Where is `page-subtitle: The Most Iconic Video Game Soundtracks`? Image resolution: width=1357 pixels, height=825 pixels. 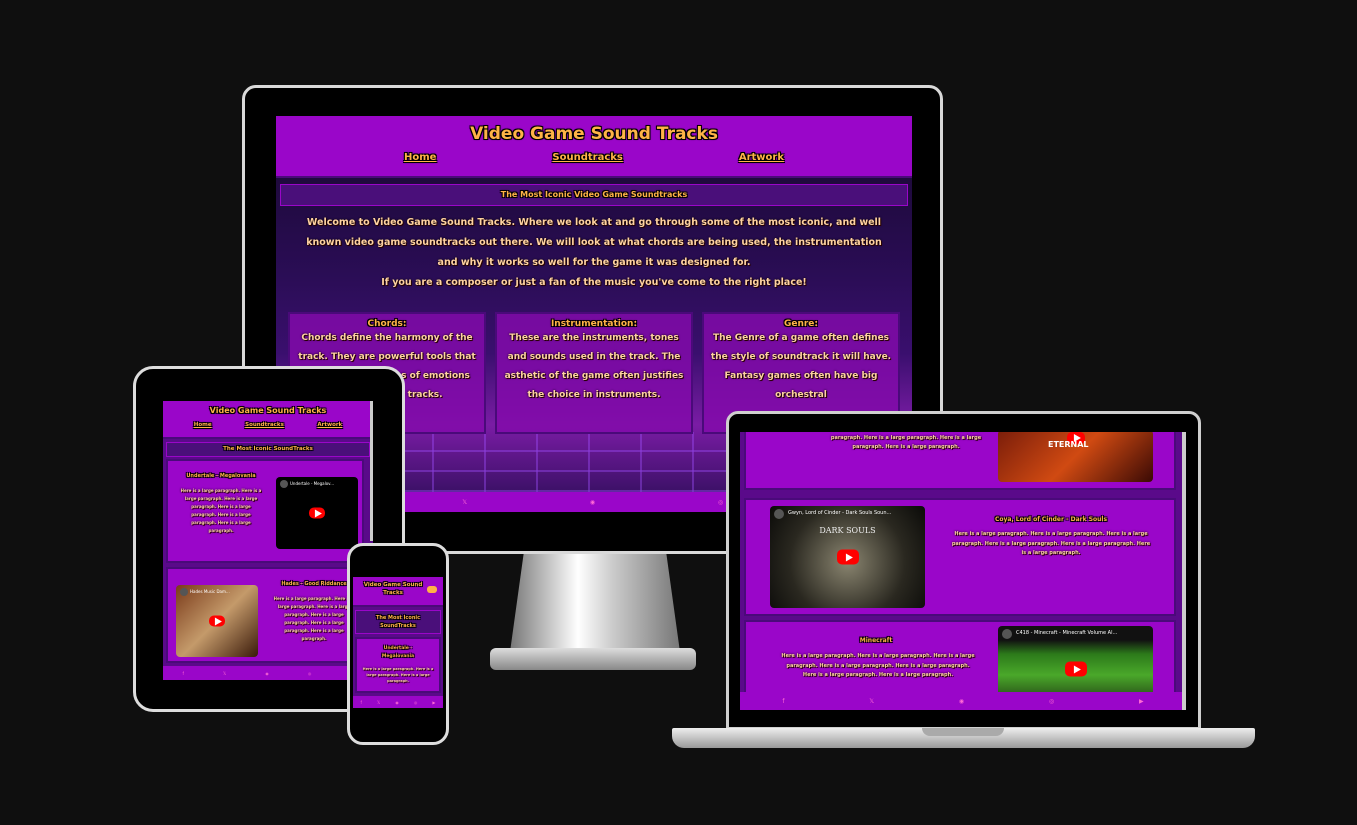
page-subtitle: The Most Iconic Video Game Soundtracks is located at coordinates (594, 195).